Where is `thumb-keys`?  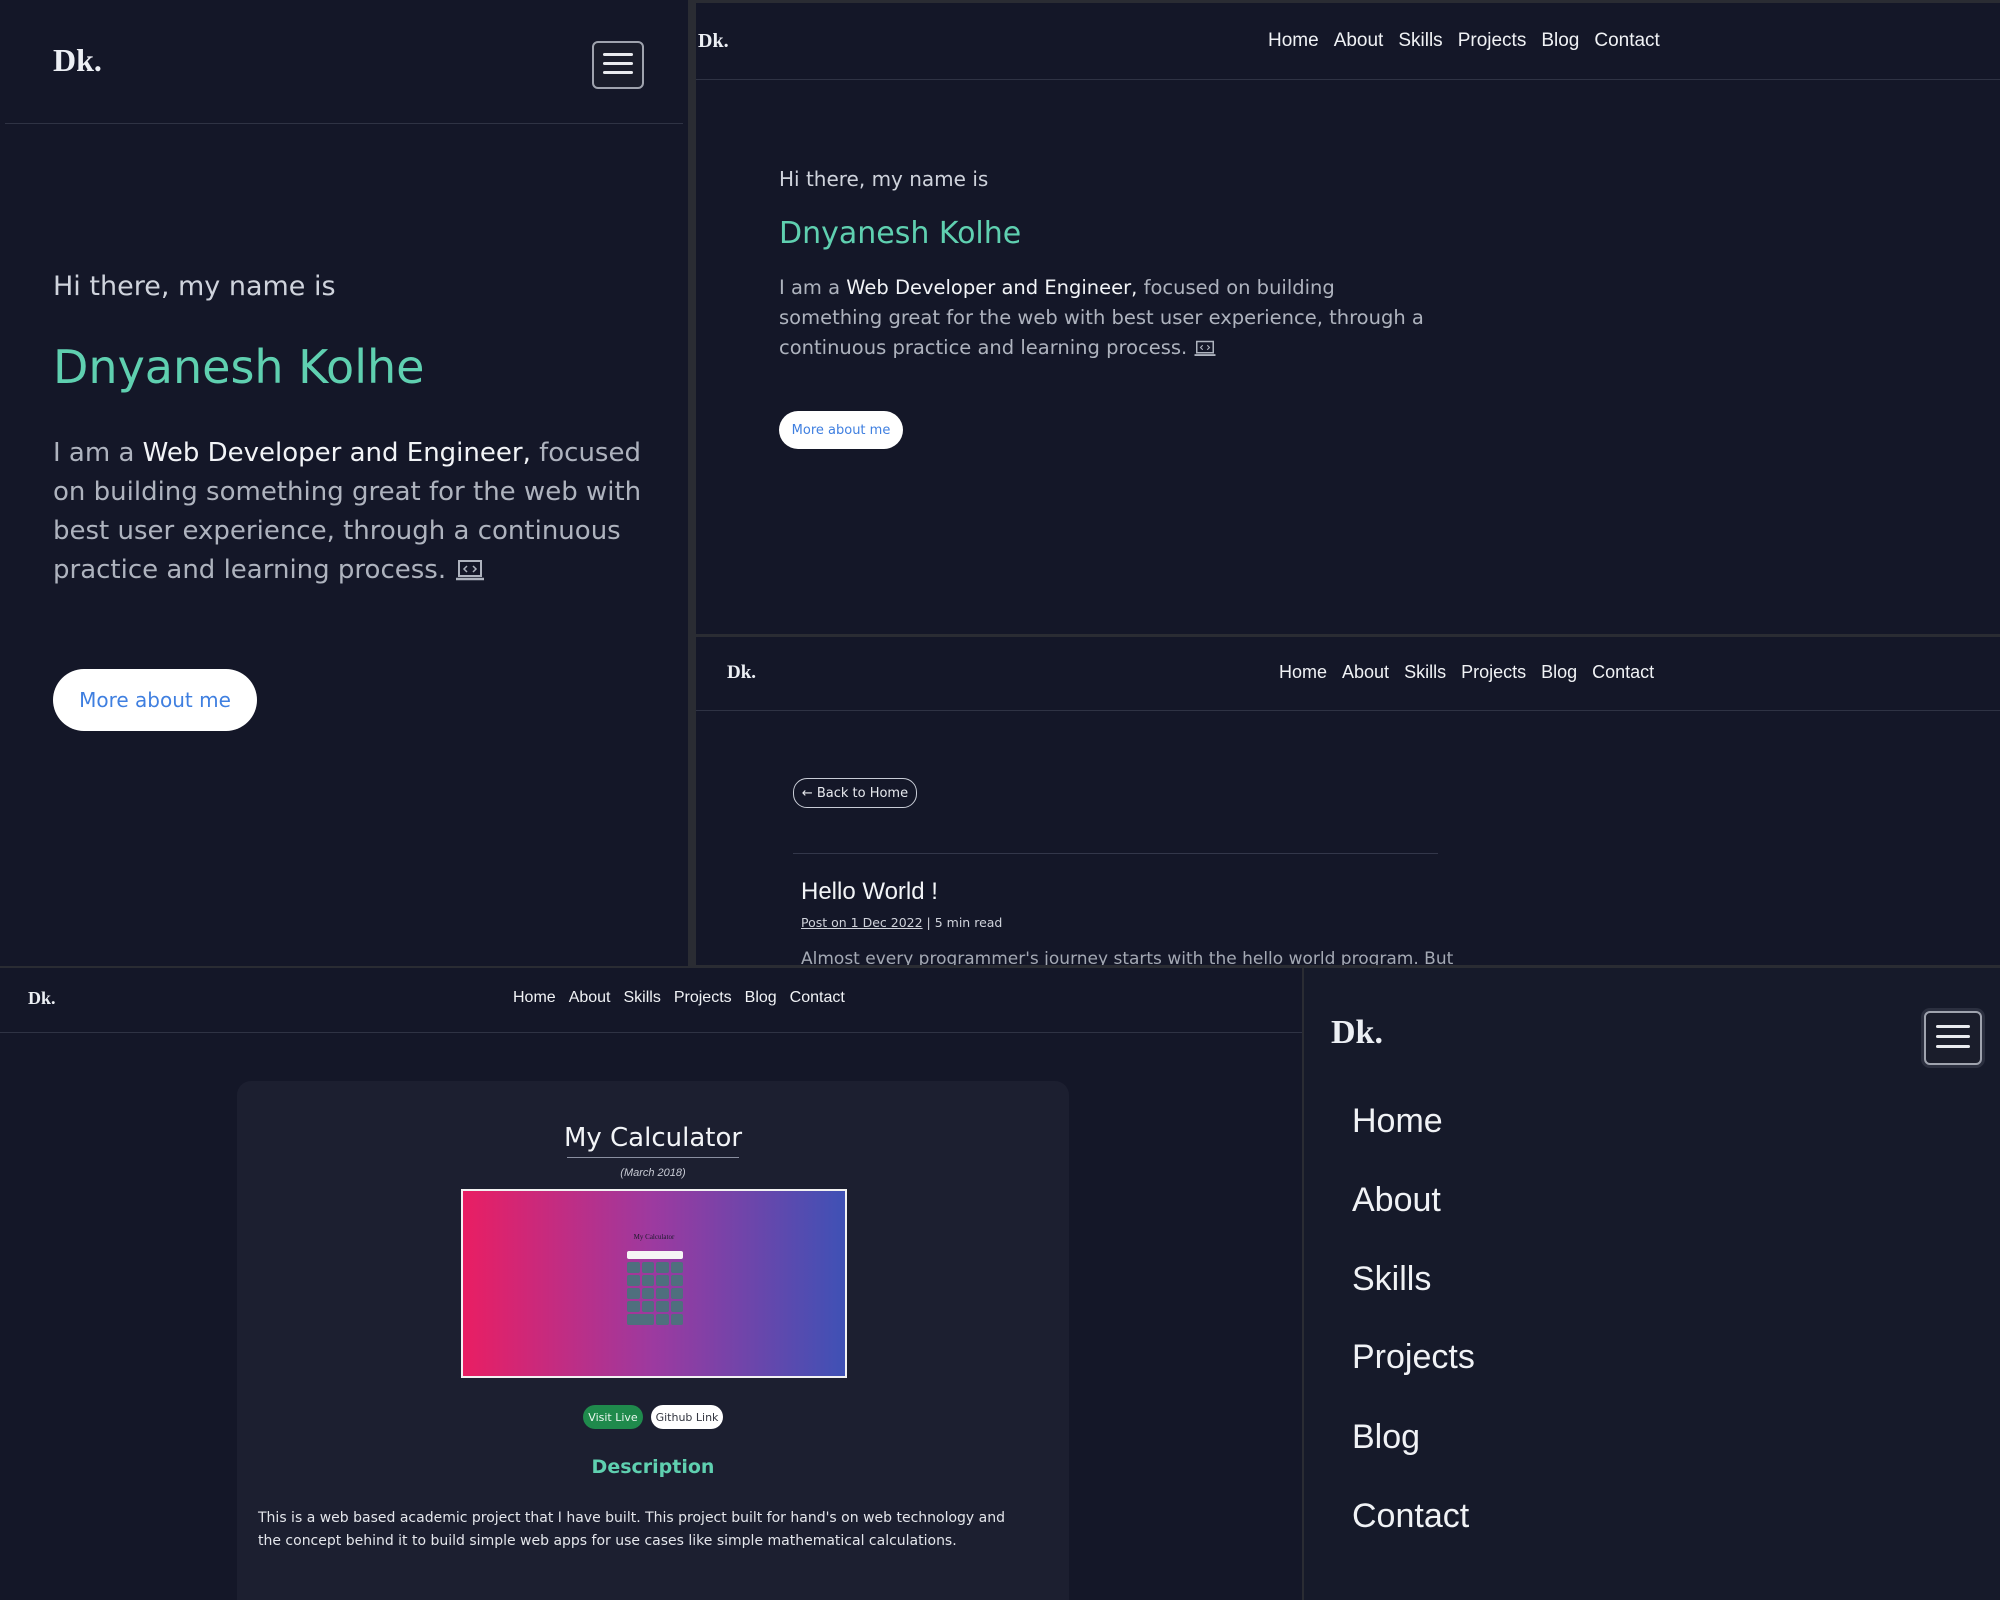 thumb-keys is located at coordinates (655, 1293).